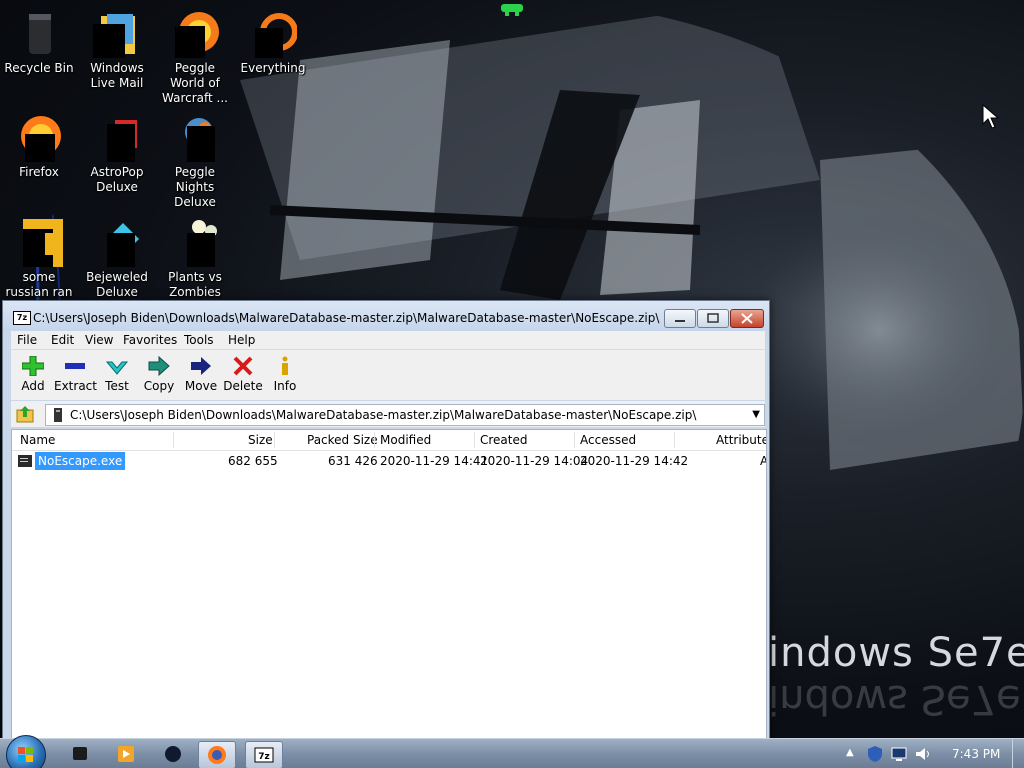 The height and width of the screenshot is (768, 1024). I want to click on column-size: Size, so click(260, 440).